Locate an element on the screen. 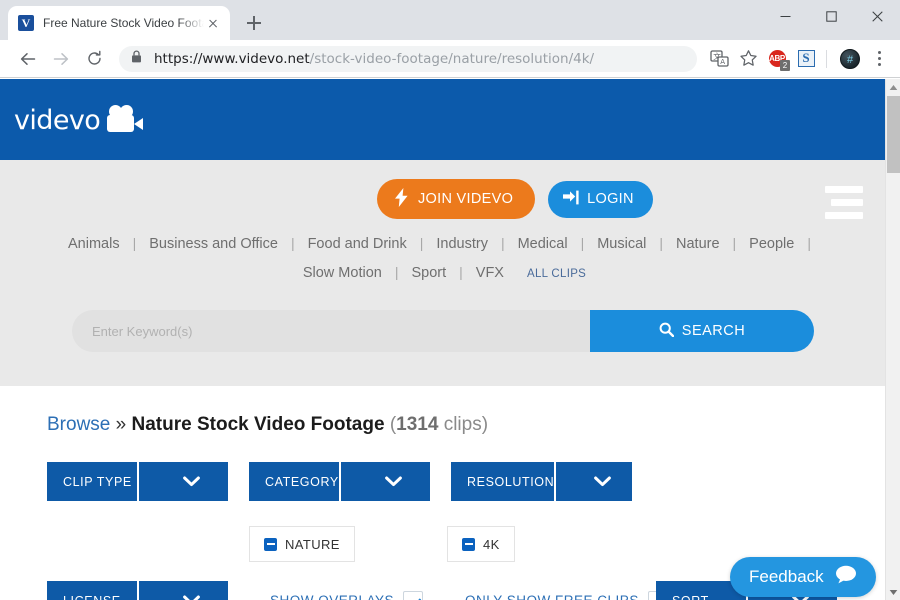  toolbar-divider is located at coordinates (826, 58).